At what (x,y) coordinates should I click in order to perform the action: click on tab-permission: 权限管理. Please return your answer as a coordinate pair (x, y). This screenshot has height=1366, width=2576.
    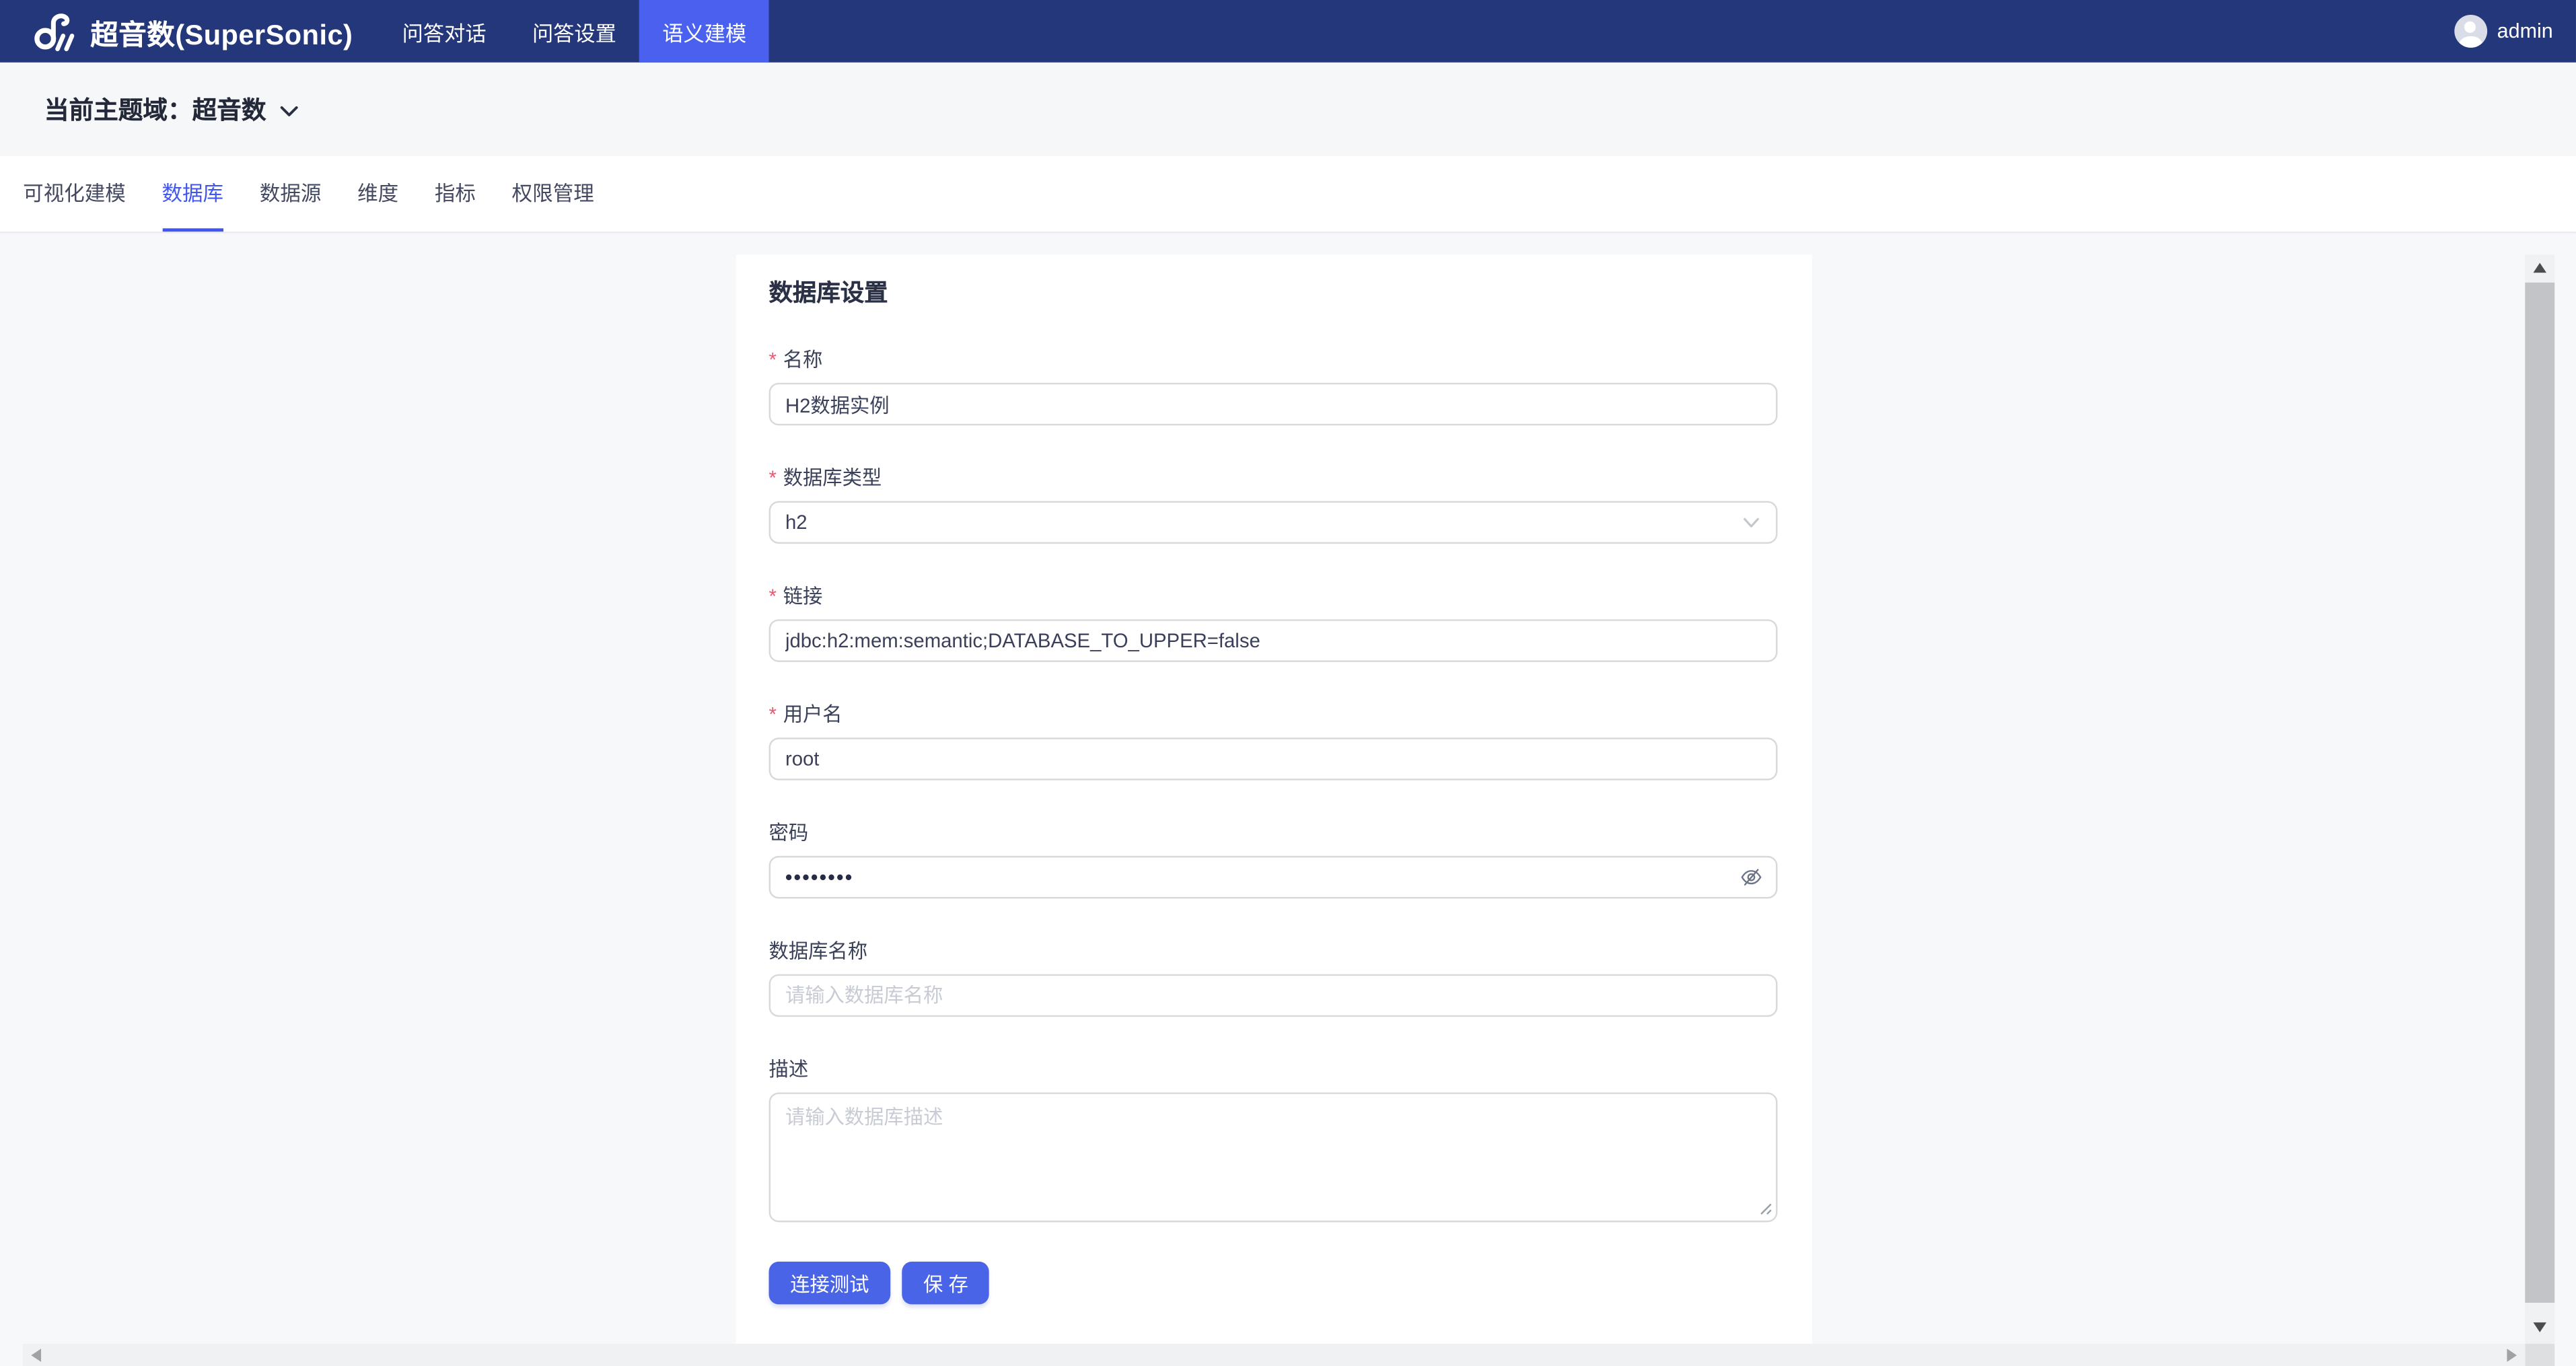
    Looking at the image, I should click on (553, 193).